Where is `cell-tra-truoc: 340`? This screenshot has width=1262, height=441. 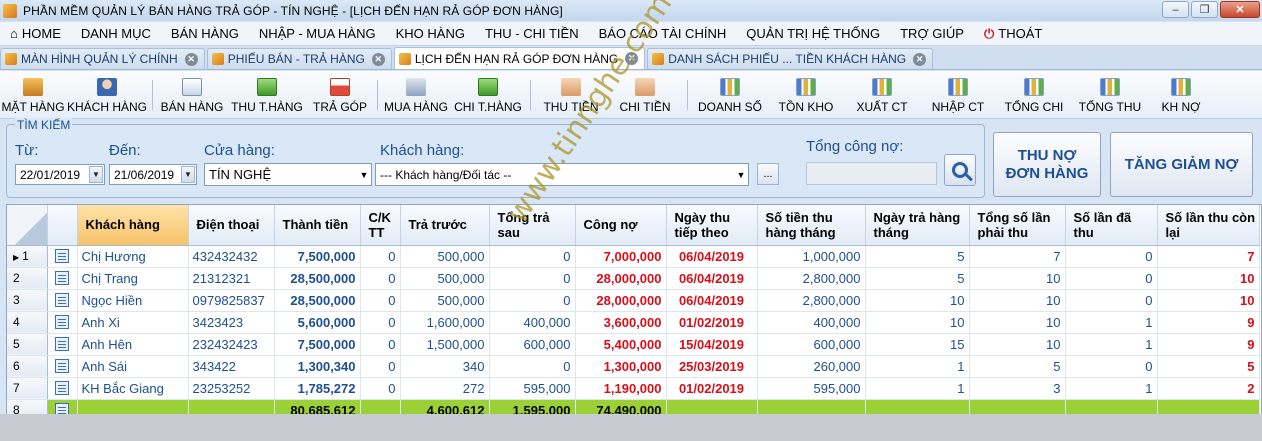
cell-tra-truoc: 340 is located at coordinates (445, 366).